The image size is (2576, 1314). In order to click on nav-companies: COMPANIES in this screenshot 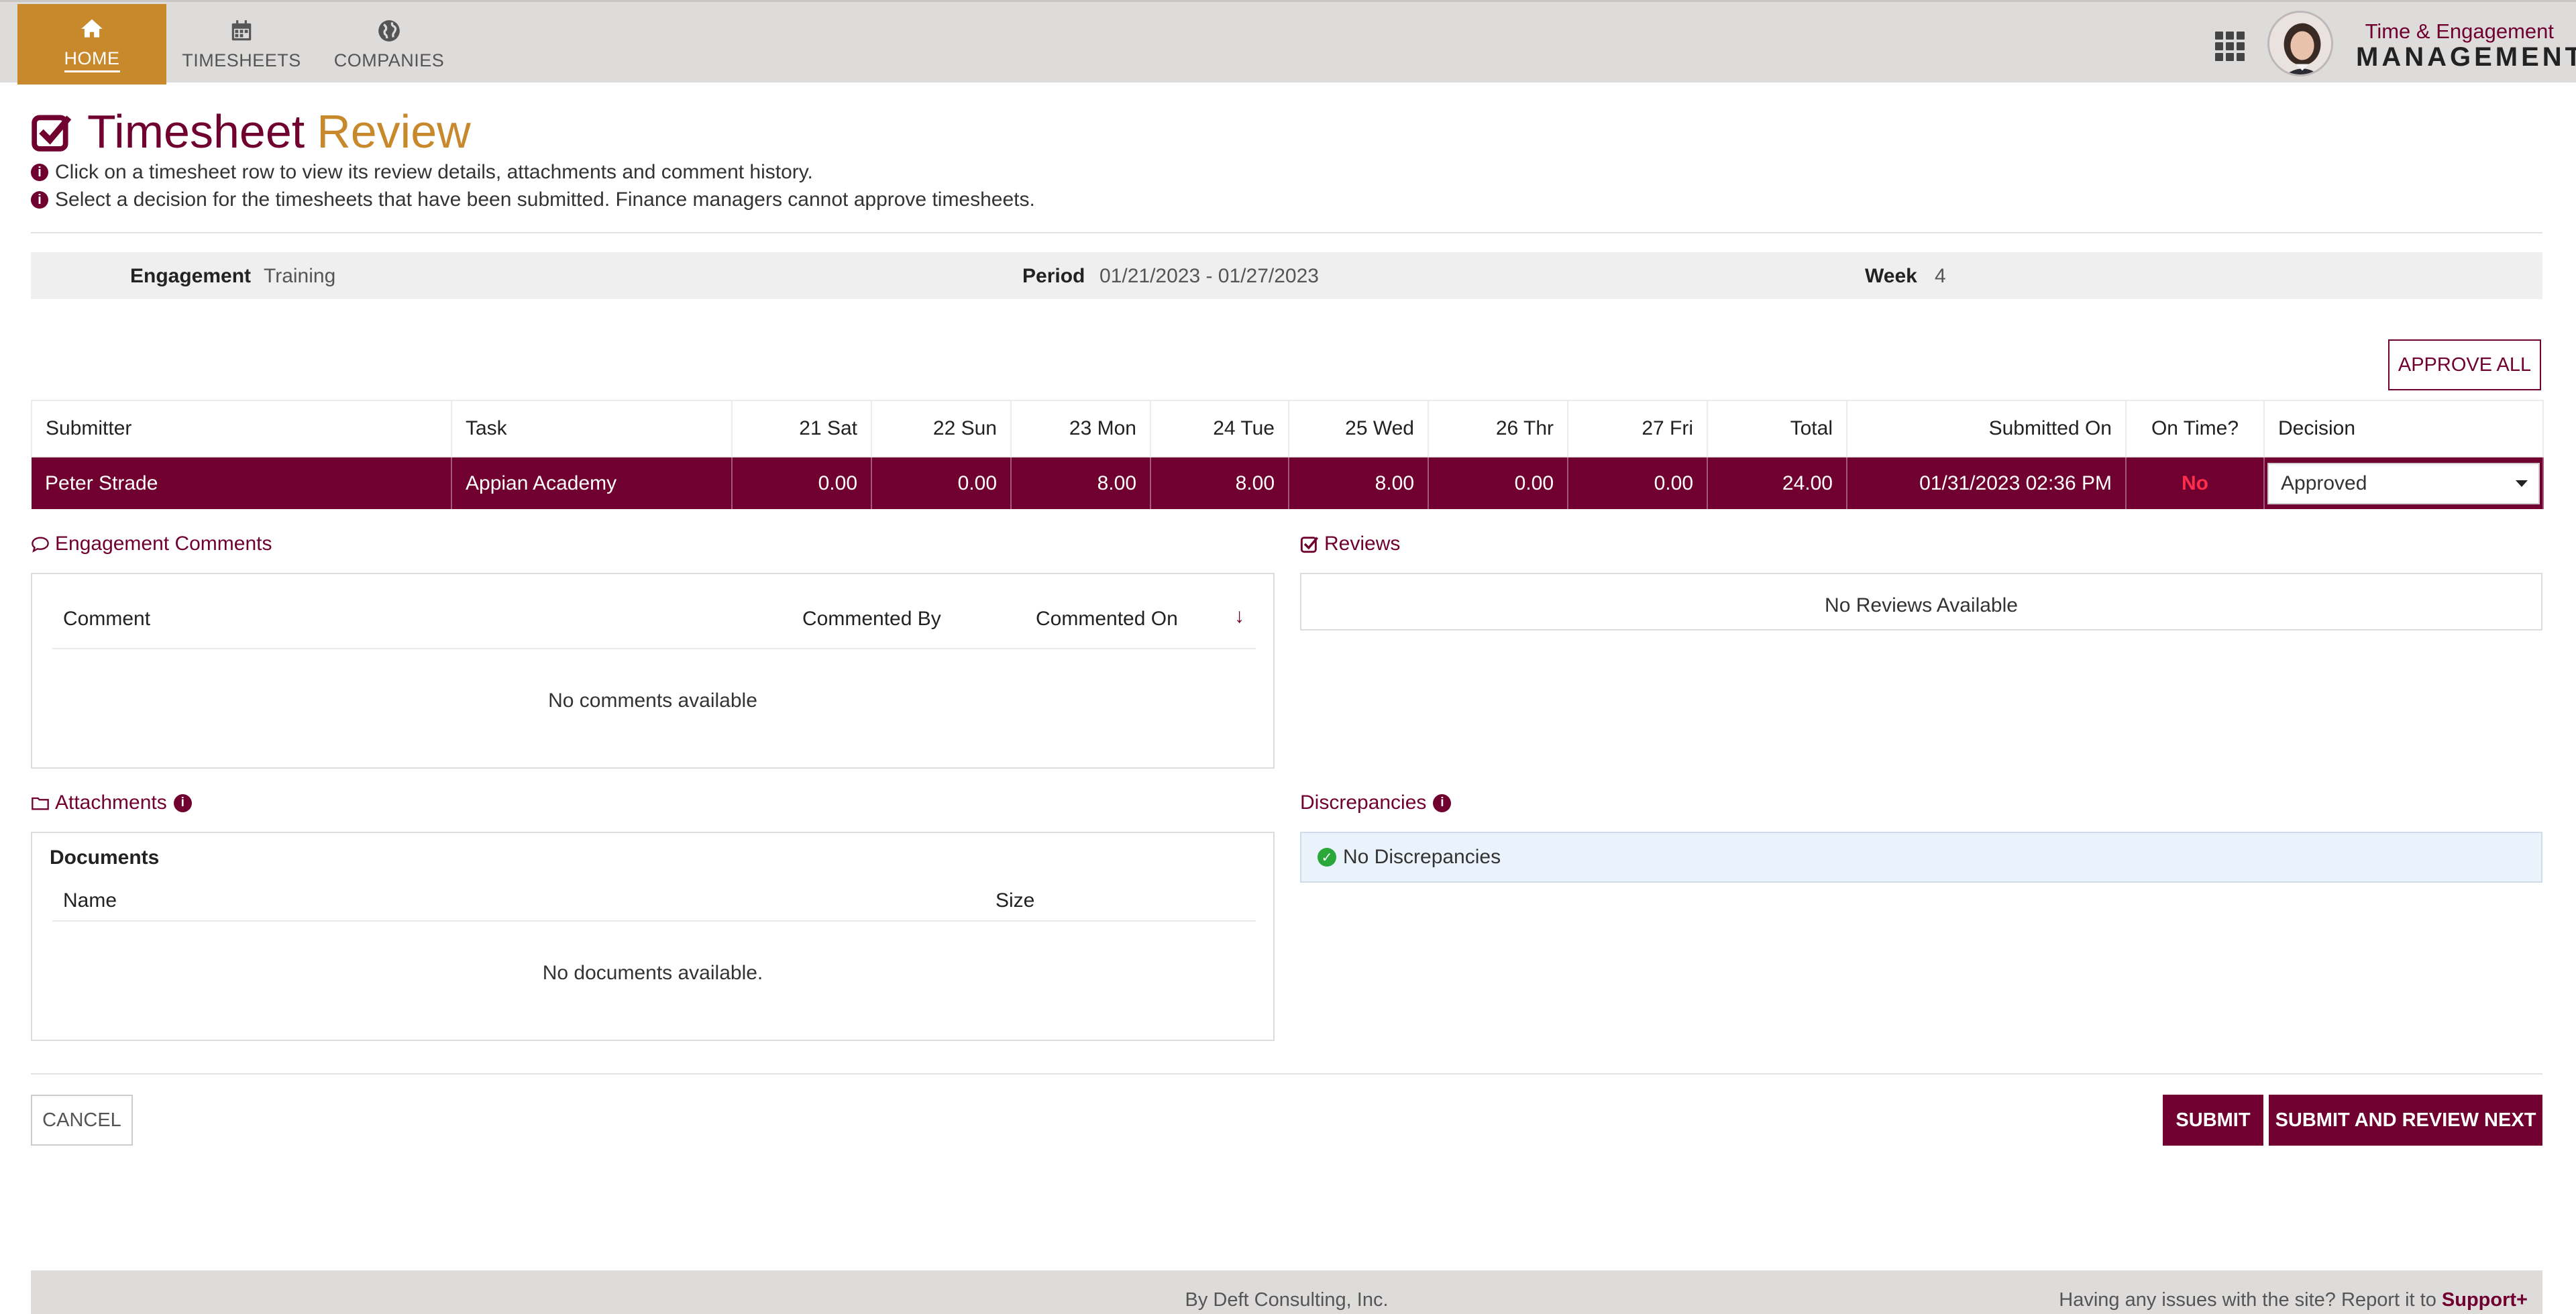, I will do `click(389, 44)`.